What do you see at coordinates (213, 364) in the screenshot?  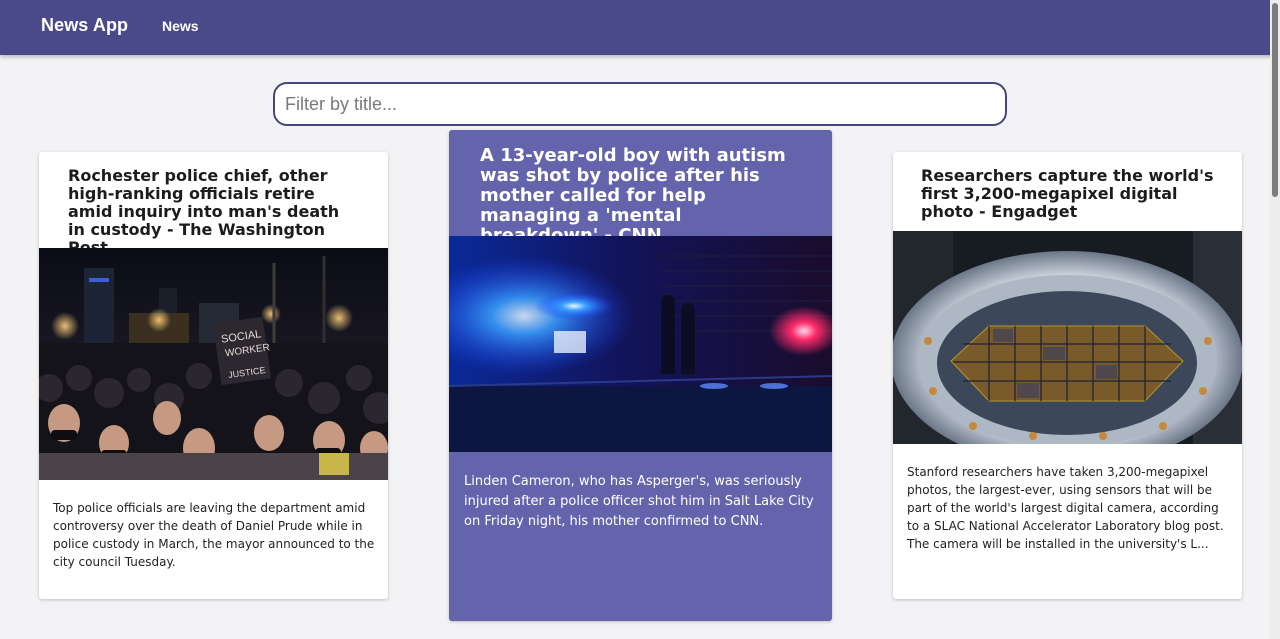 I see `article-image: SOCIAL WORKER JUSTICE` at bounding box center [213, 364].